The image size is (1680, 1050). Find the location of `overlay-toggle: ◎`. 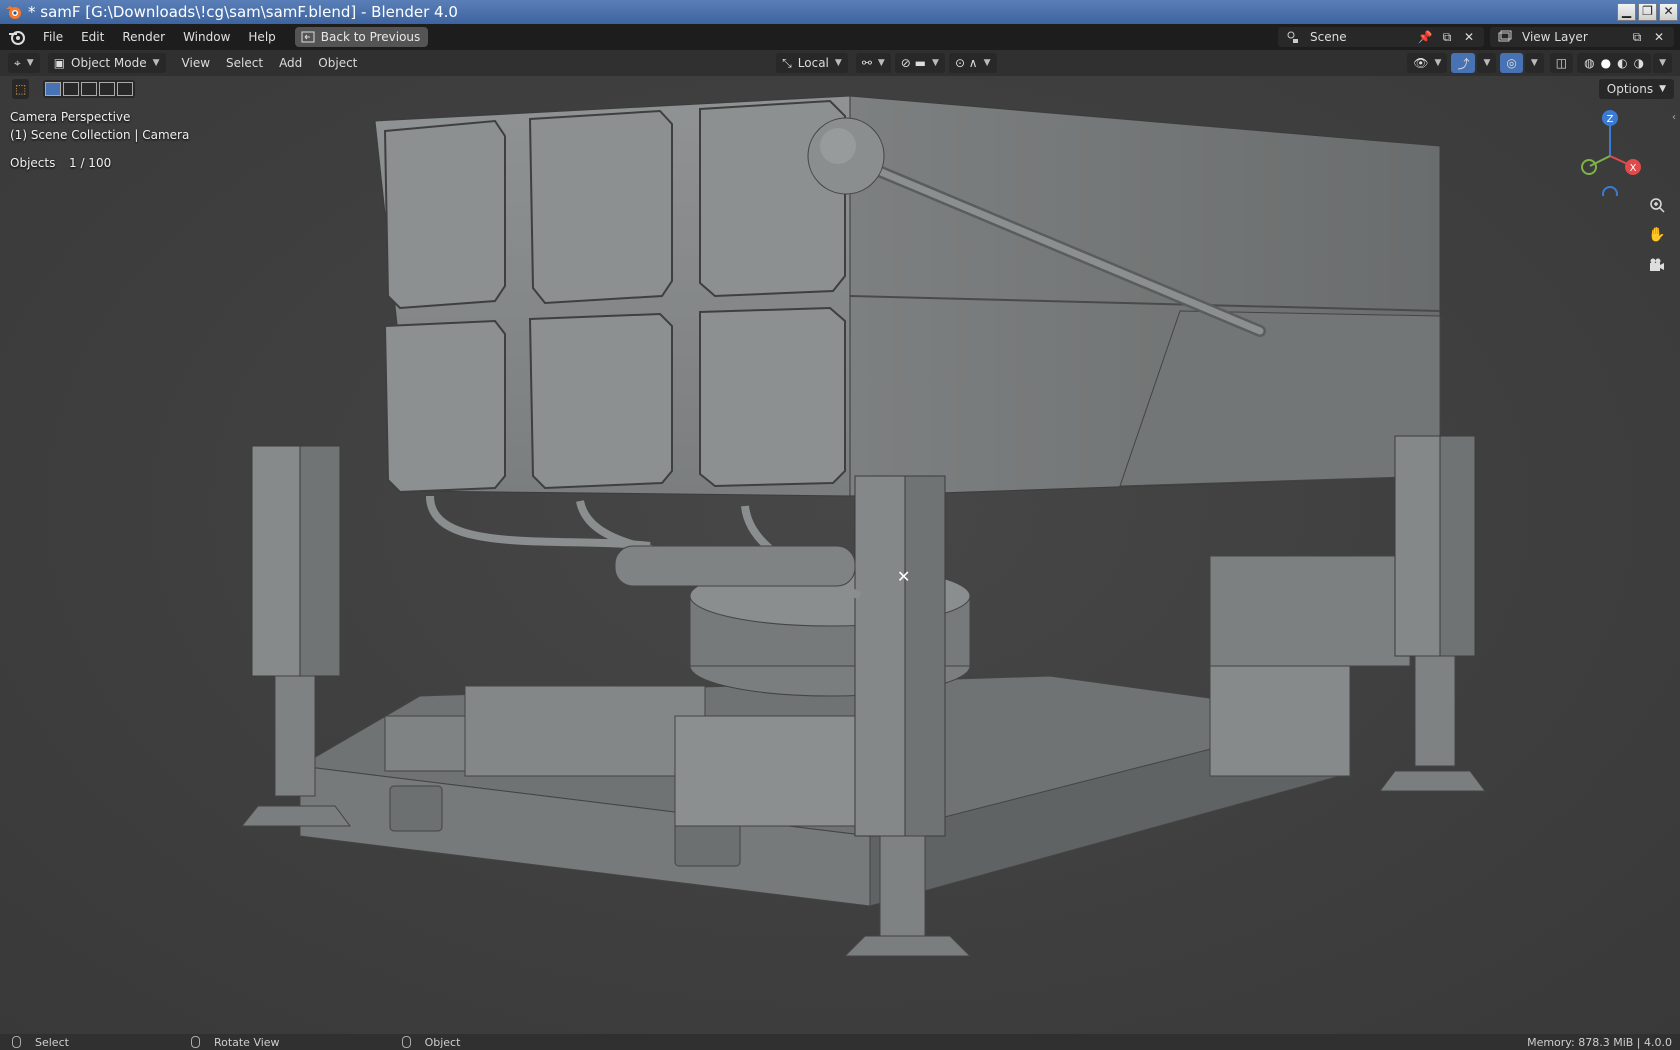

overlay-toggle: ◎ is located at coordinates (1511, 63).